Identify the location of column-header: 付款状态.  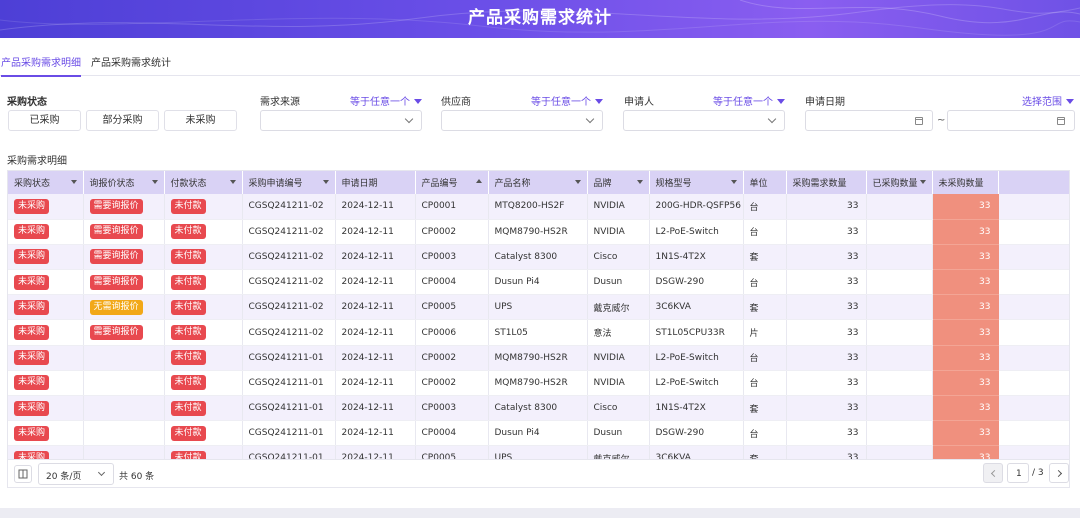
(203, 182).